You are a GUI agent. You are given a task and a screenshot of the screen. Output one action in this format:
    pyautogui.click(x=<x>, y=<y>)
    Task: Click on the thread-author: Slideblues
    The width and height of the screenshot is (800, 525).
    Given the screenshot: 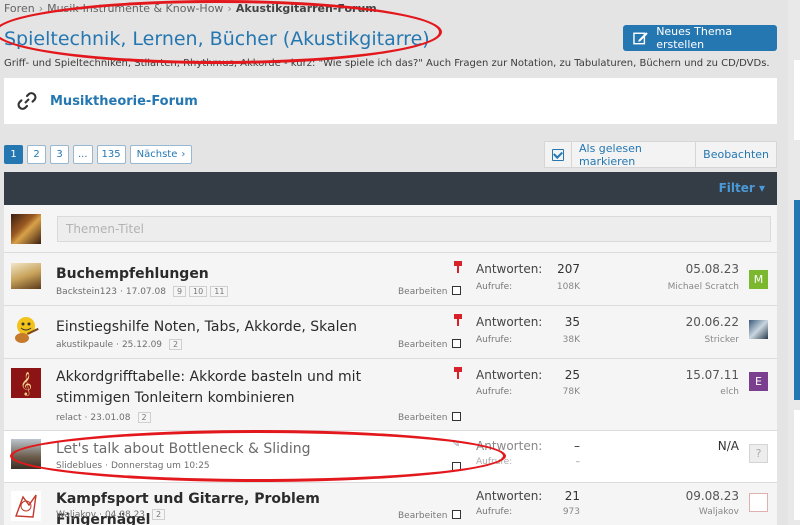 What is the action you would take?
    pyautogui.click(x=79, y=466)
    